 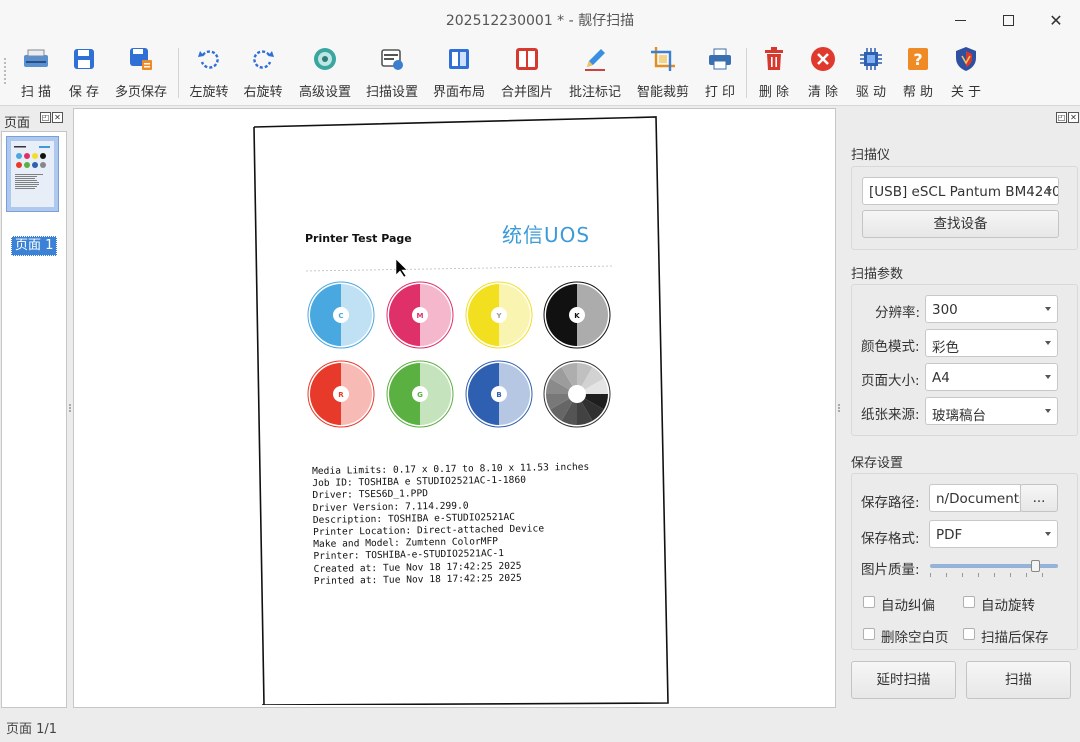 I want to click on save-icon, so click(x=84, y=59).